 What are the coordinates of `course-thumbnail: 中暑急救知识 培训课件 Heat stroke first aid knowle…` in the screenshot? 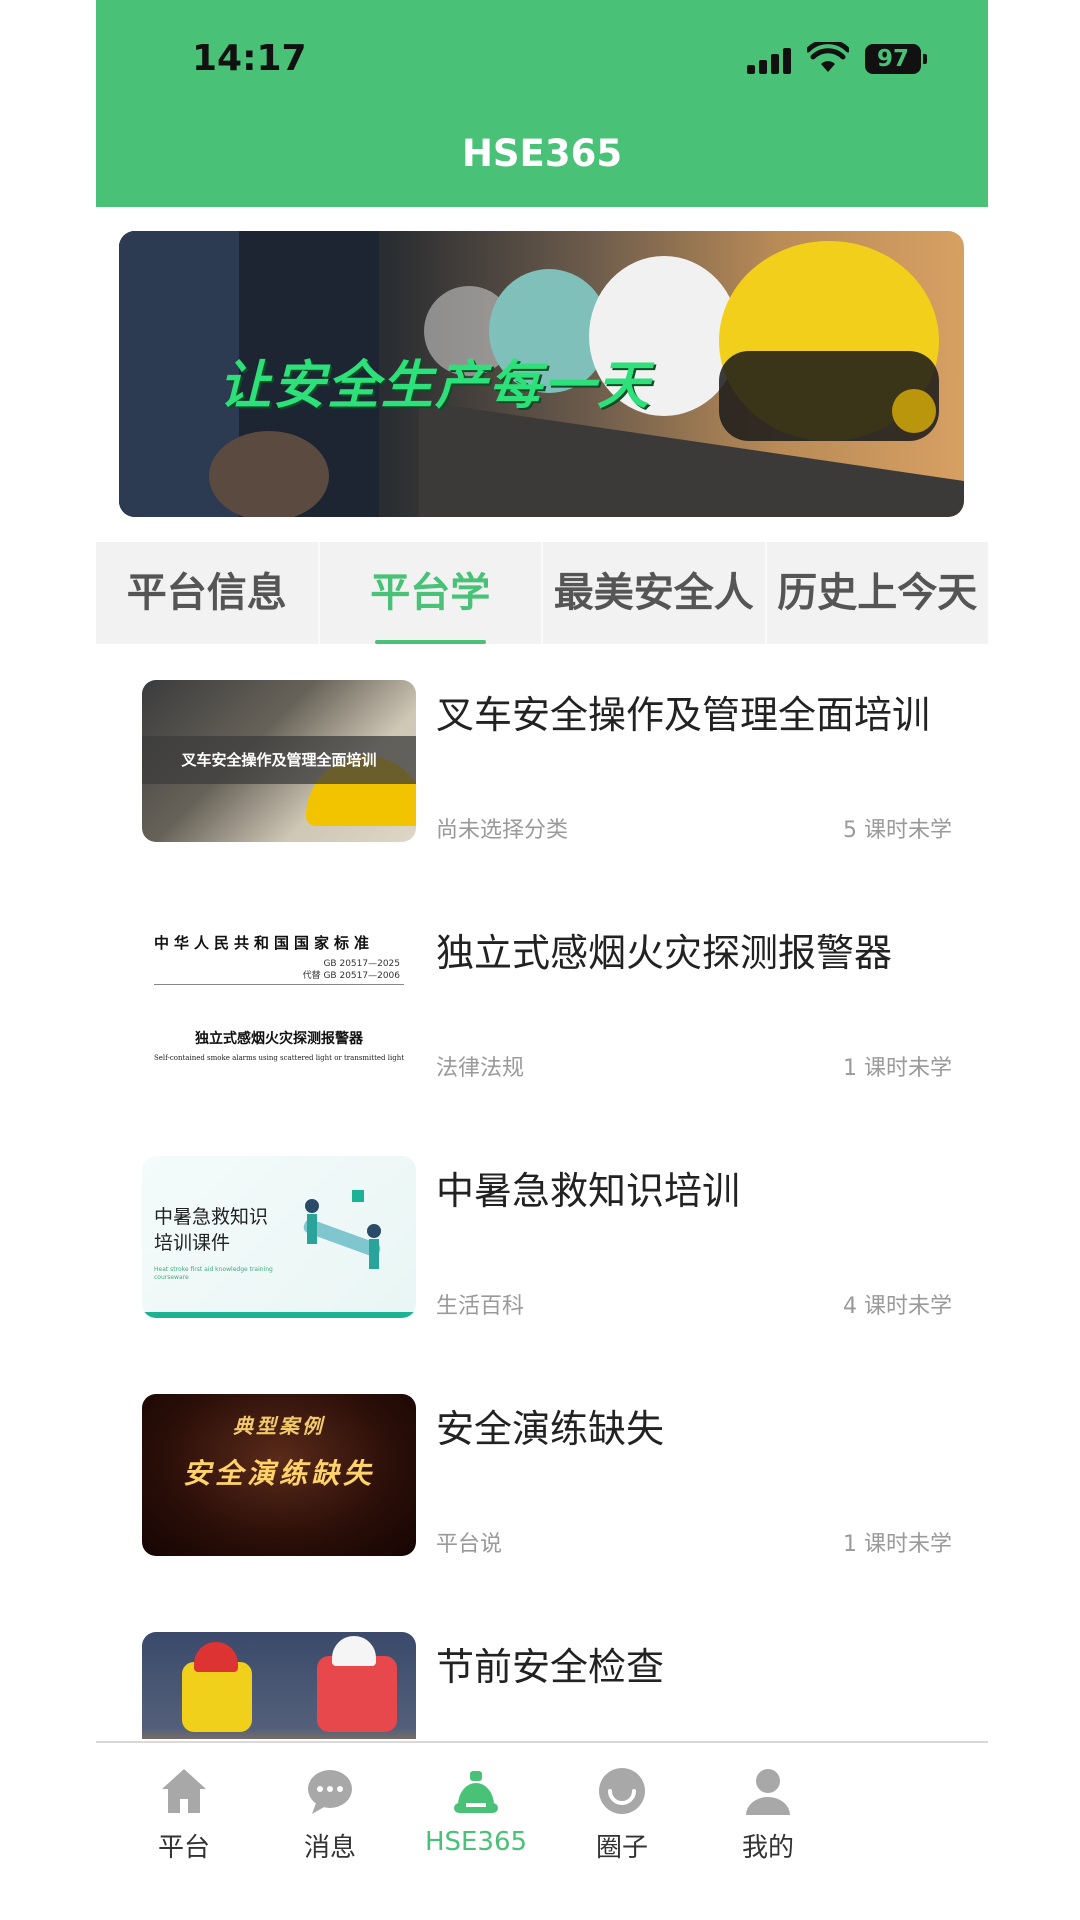 It's located at (279, 1237).